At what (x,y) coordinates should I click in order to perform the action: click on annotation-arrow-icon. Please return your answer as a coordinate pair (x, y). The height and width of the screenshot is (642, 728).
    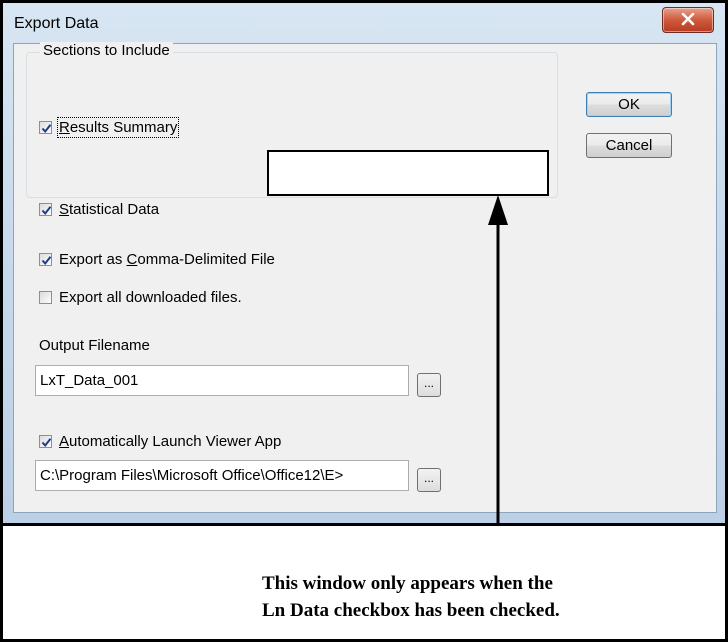
    Looking at the image, I should click on (498, 360).